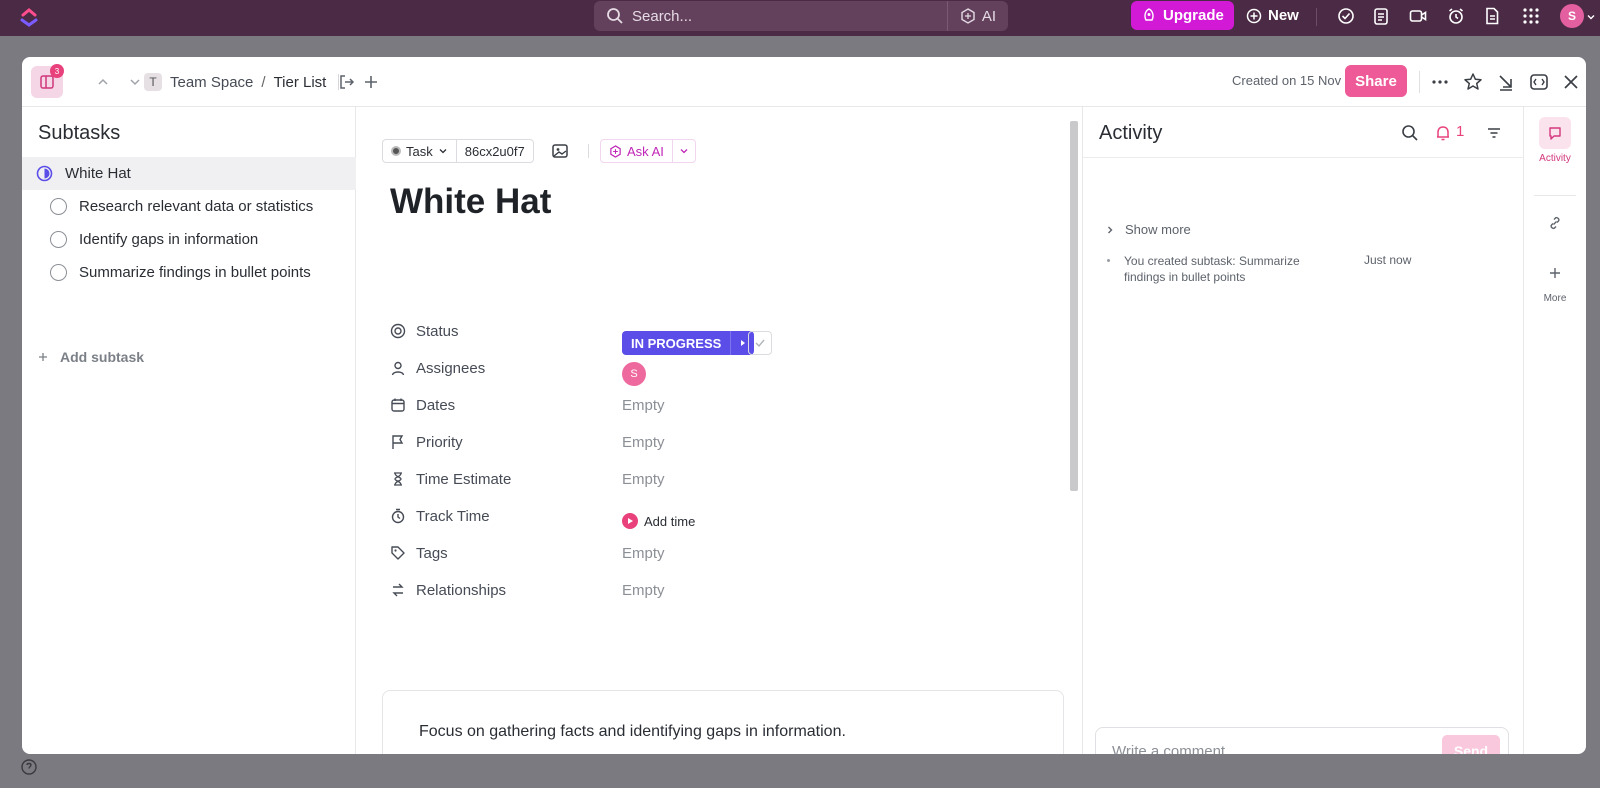 This screenshot has width=1600, height=788. I want to click on task-type-selector: Task 86cx2u0f7, so click(458, 151).